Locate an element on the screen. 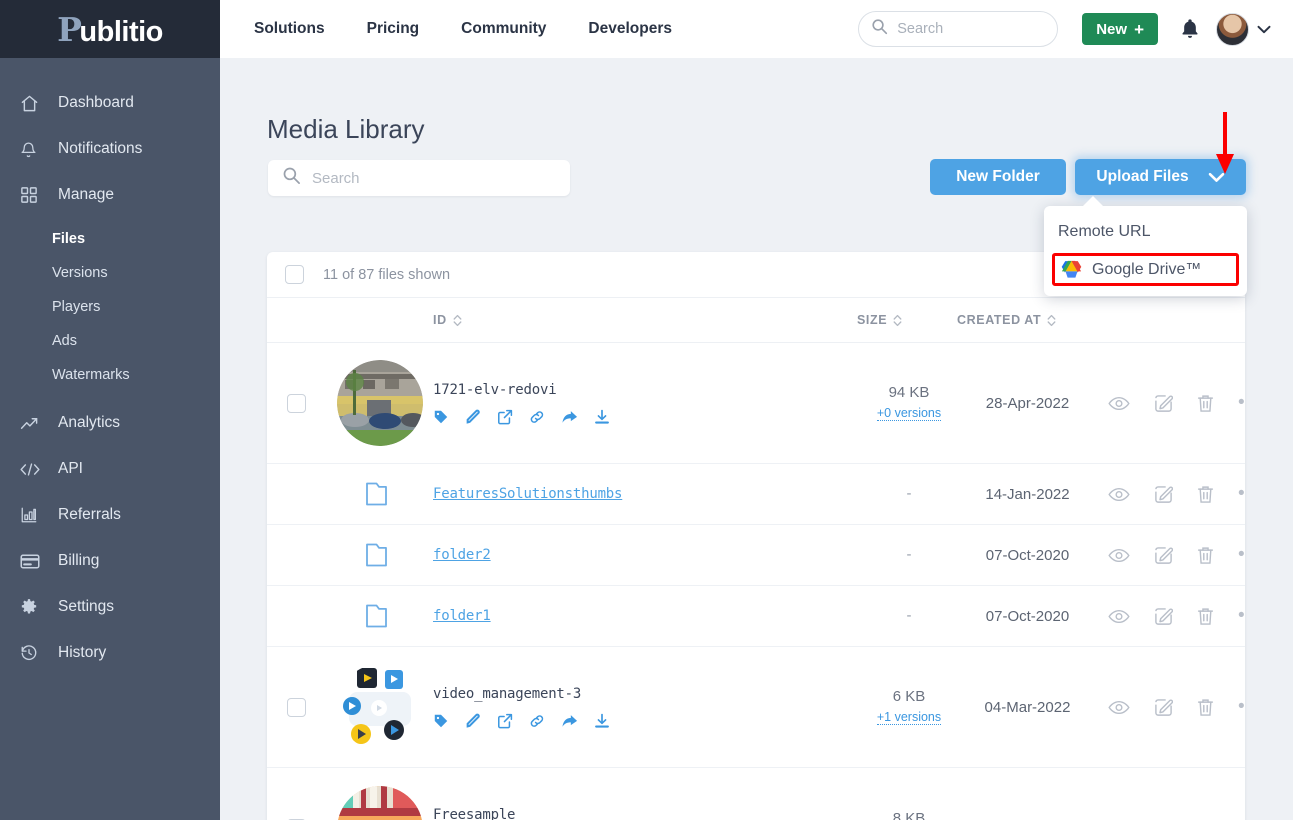  column-header-id: ID is located at coordinates (447, 320).